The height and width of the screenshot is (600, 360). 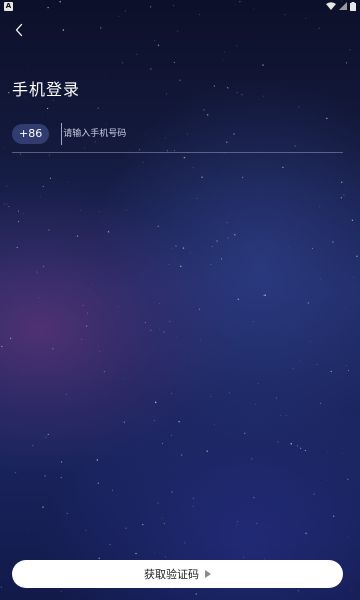 What do you see at coordinates (343, 6) in the screenshot?
I see `signal-icon` at bounding box center [343, 6].